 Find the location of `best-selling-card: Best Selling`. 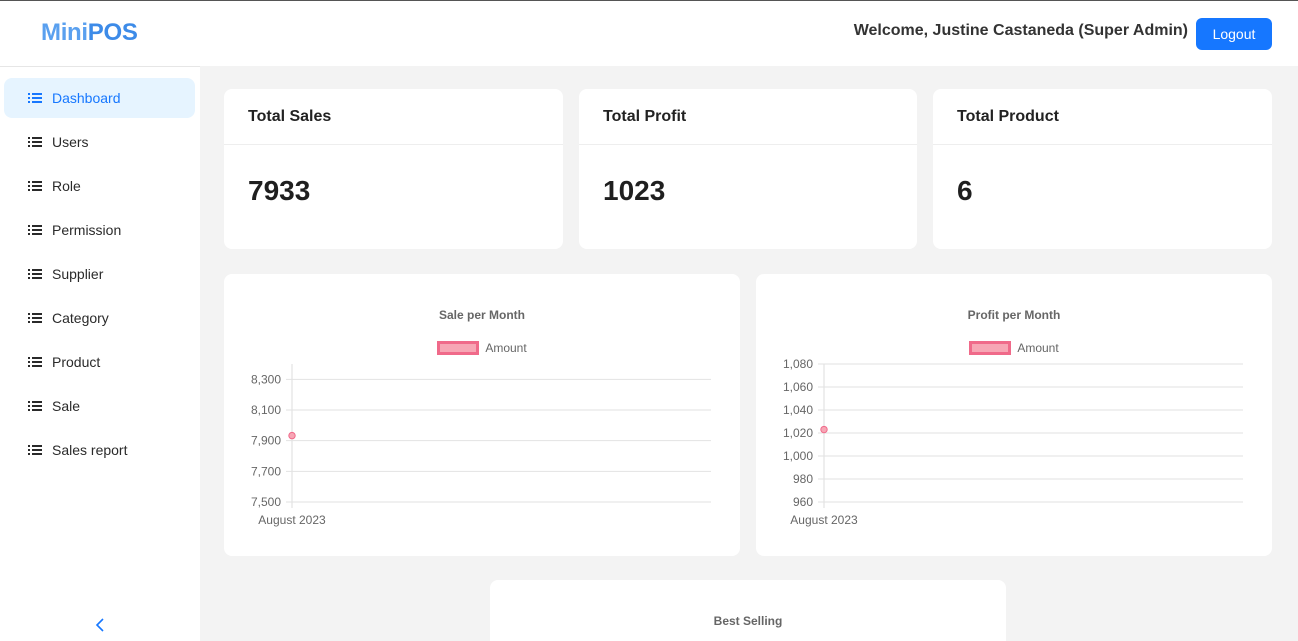

best-selling-card: Best Selling is located at coordinates (748, 610).